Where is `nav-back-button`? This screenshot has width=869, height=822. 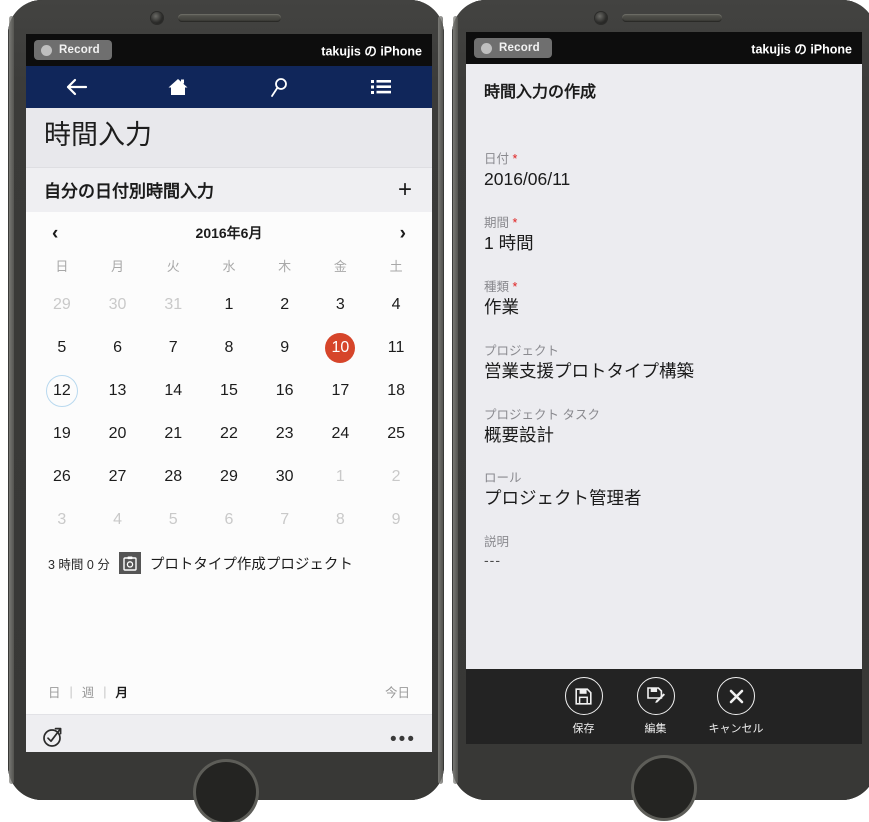 nav-back-button is located at coordinates (77, 87).